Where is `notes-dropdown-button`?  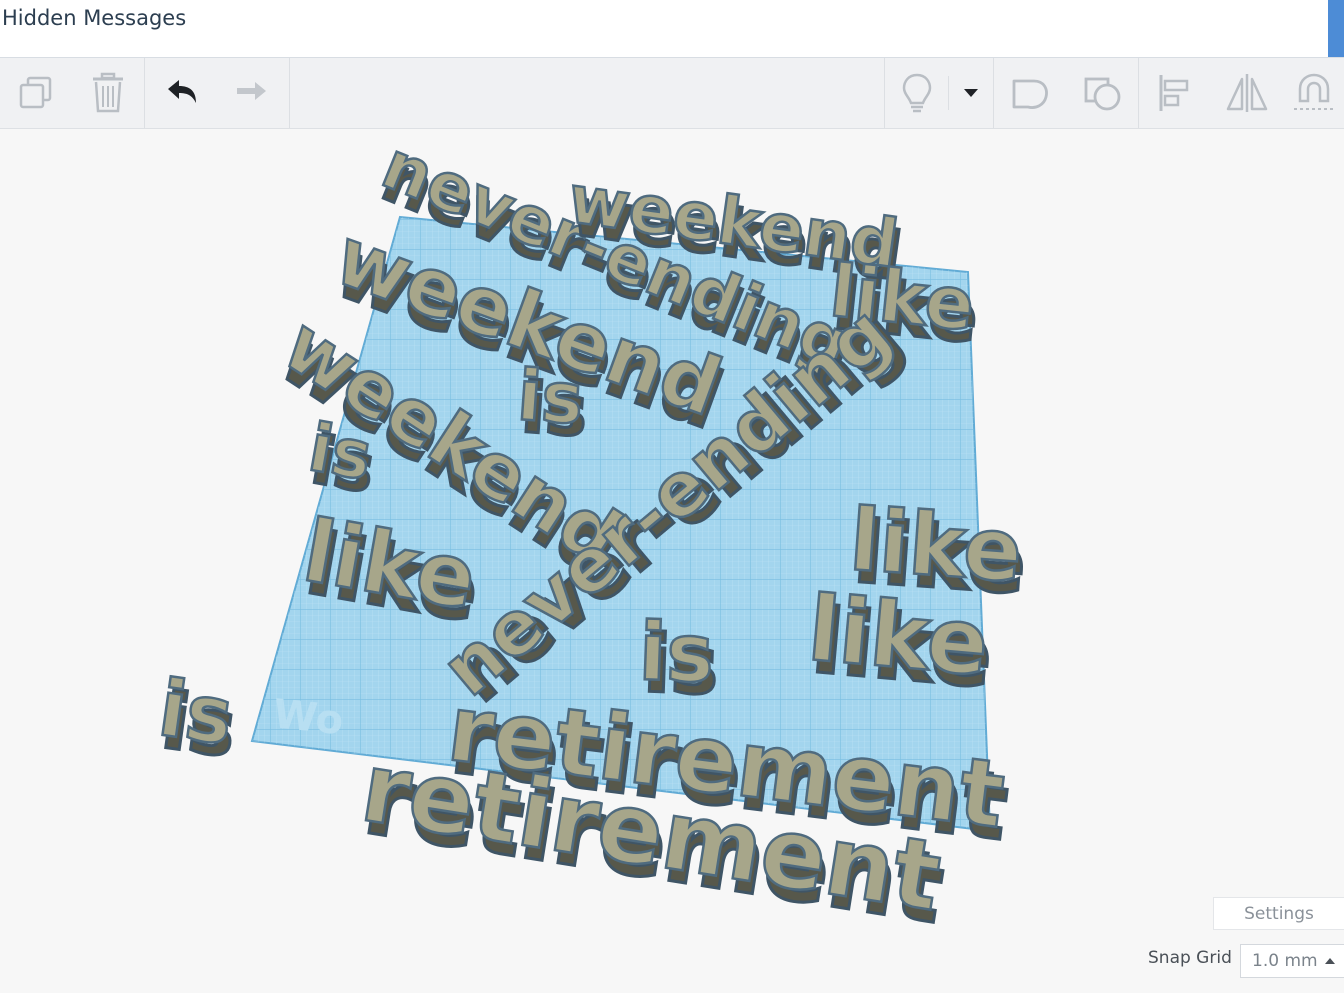 notes-dropdown-button is located at coordinates (971, 93).